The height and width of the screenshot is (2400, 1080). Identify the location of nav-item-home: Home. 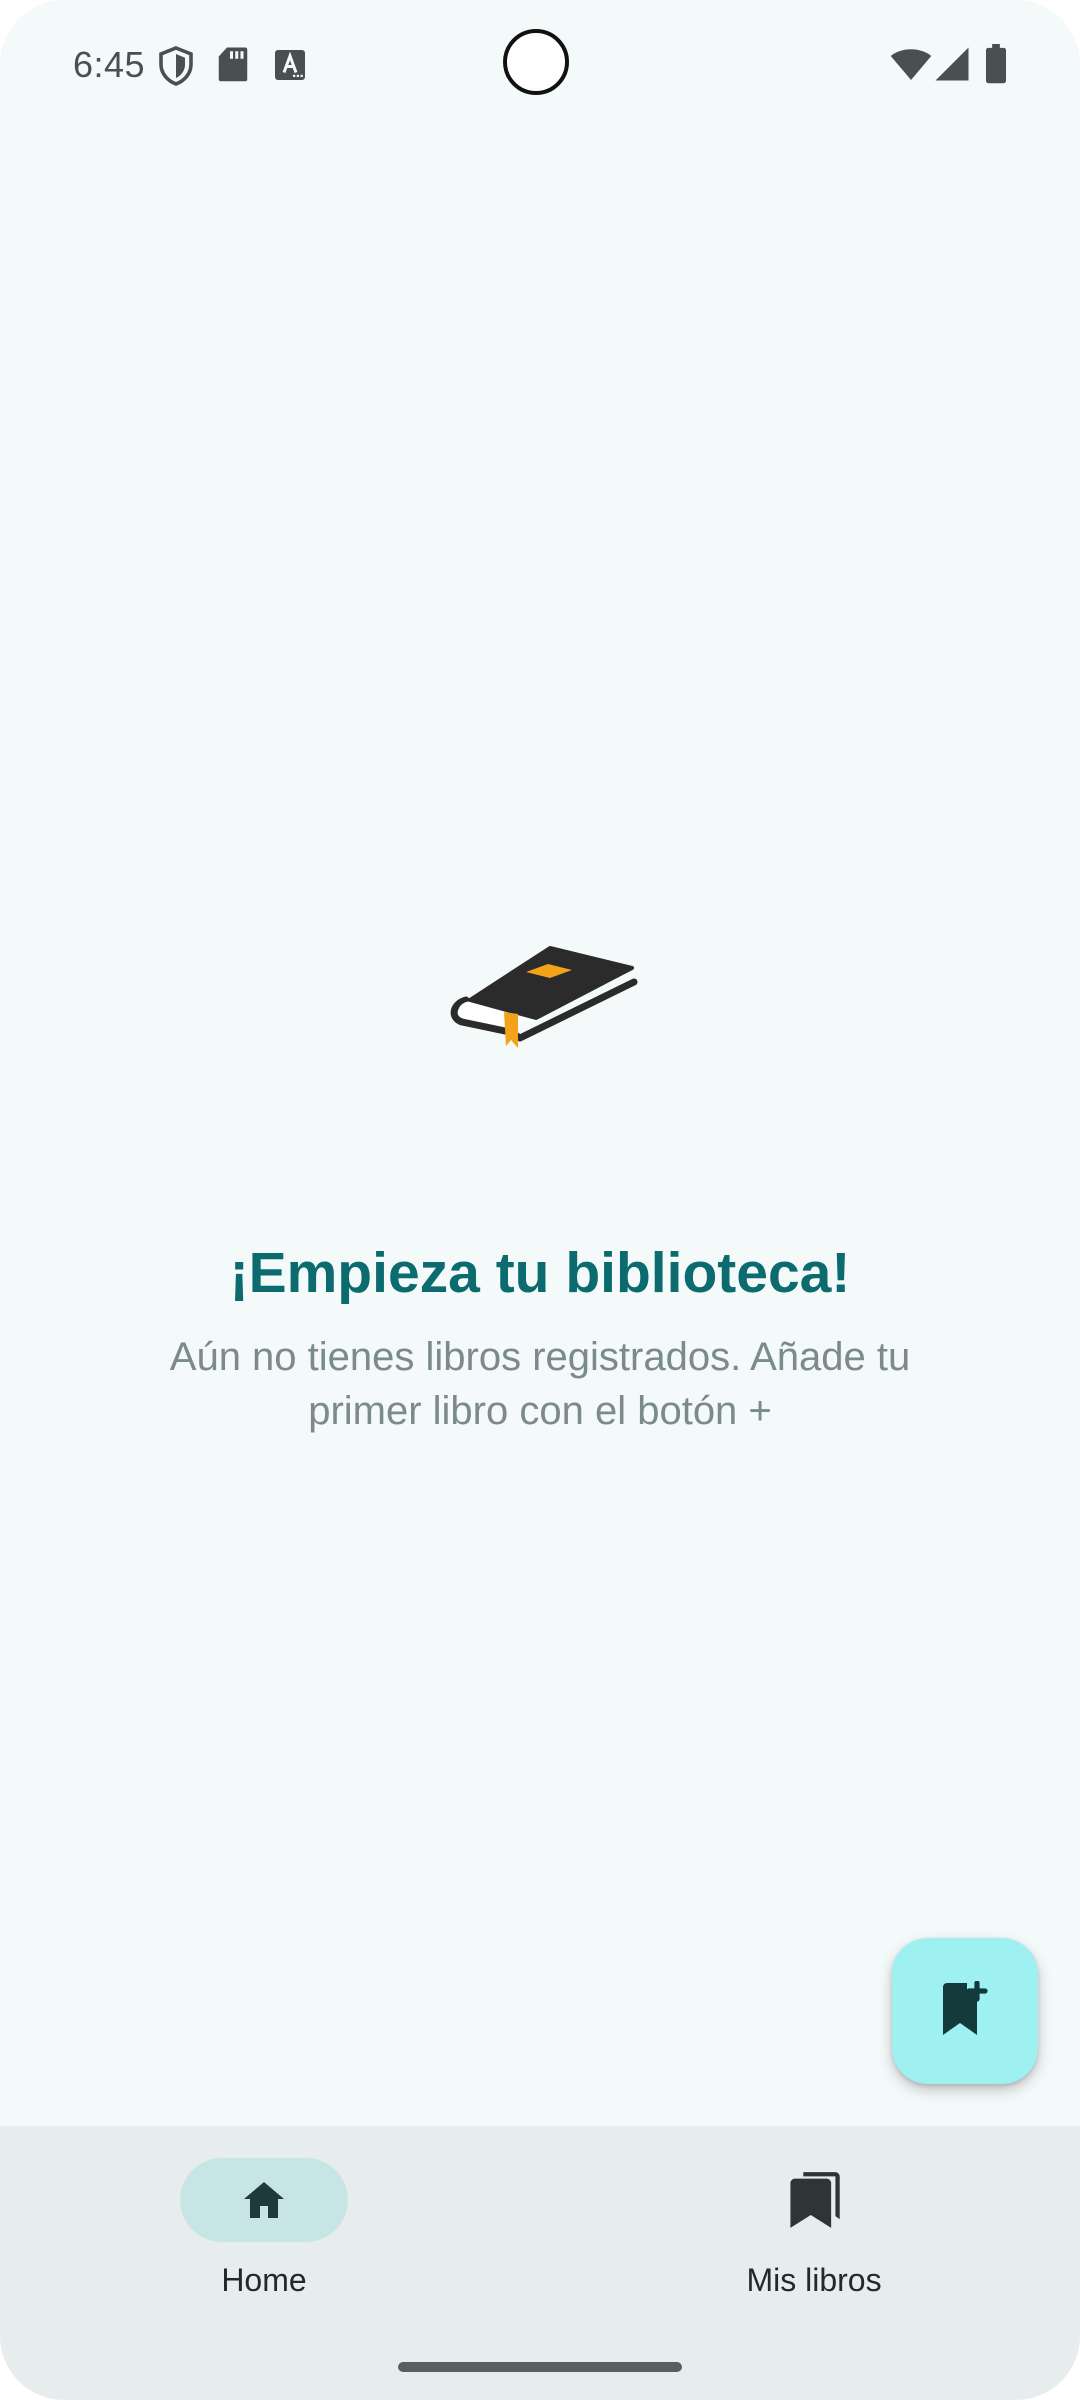
(264, 2248).